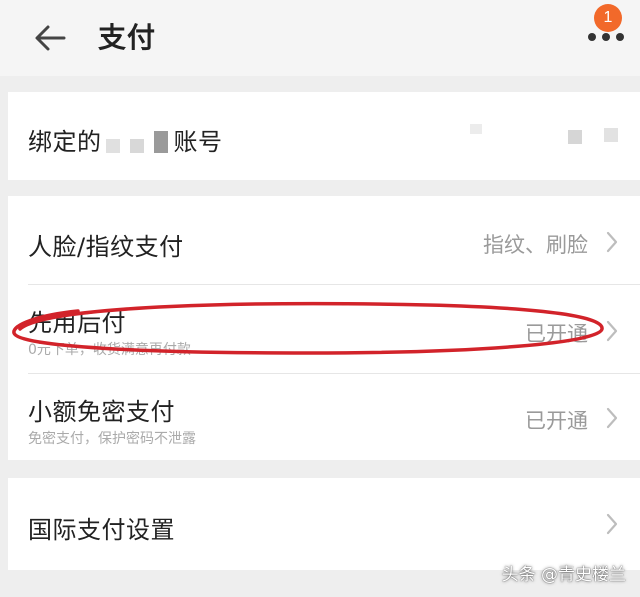 This screenshot has width=640, height=597. What do you see at coordinates (556, 421) in the screenshot?
I see `small-amount-pay-status: 已开通` at bounding box center [556, 421].